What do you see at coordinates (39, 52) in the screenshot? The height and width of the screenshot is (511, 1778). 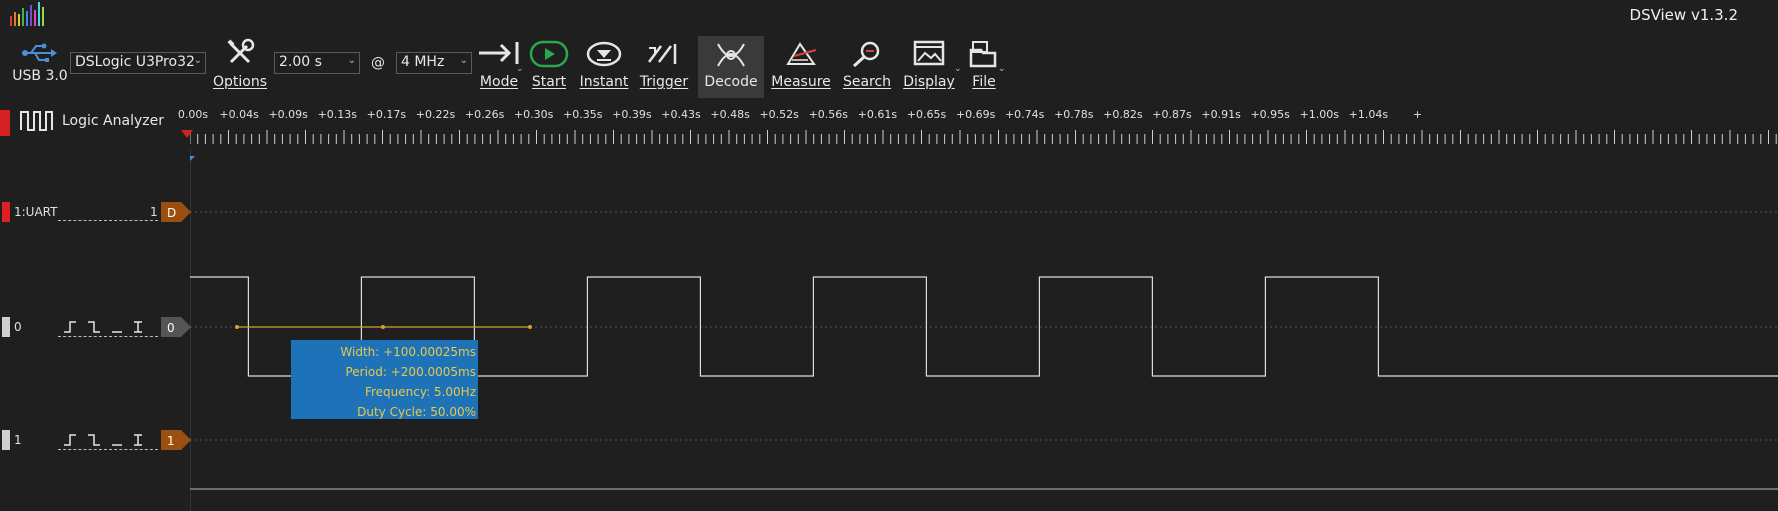 I see `usb-icon` at bounding box center [39, 52].